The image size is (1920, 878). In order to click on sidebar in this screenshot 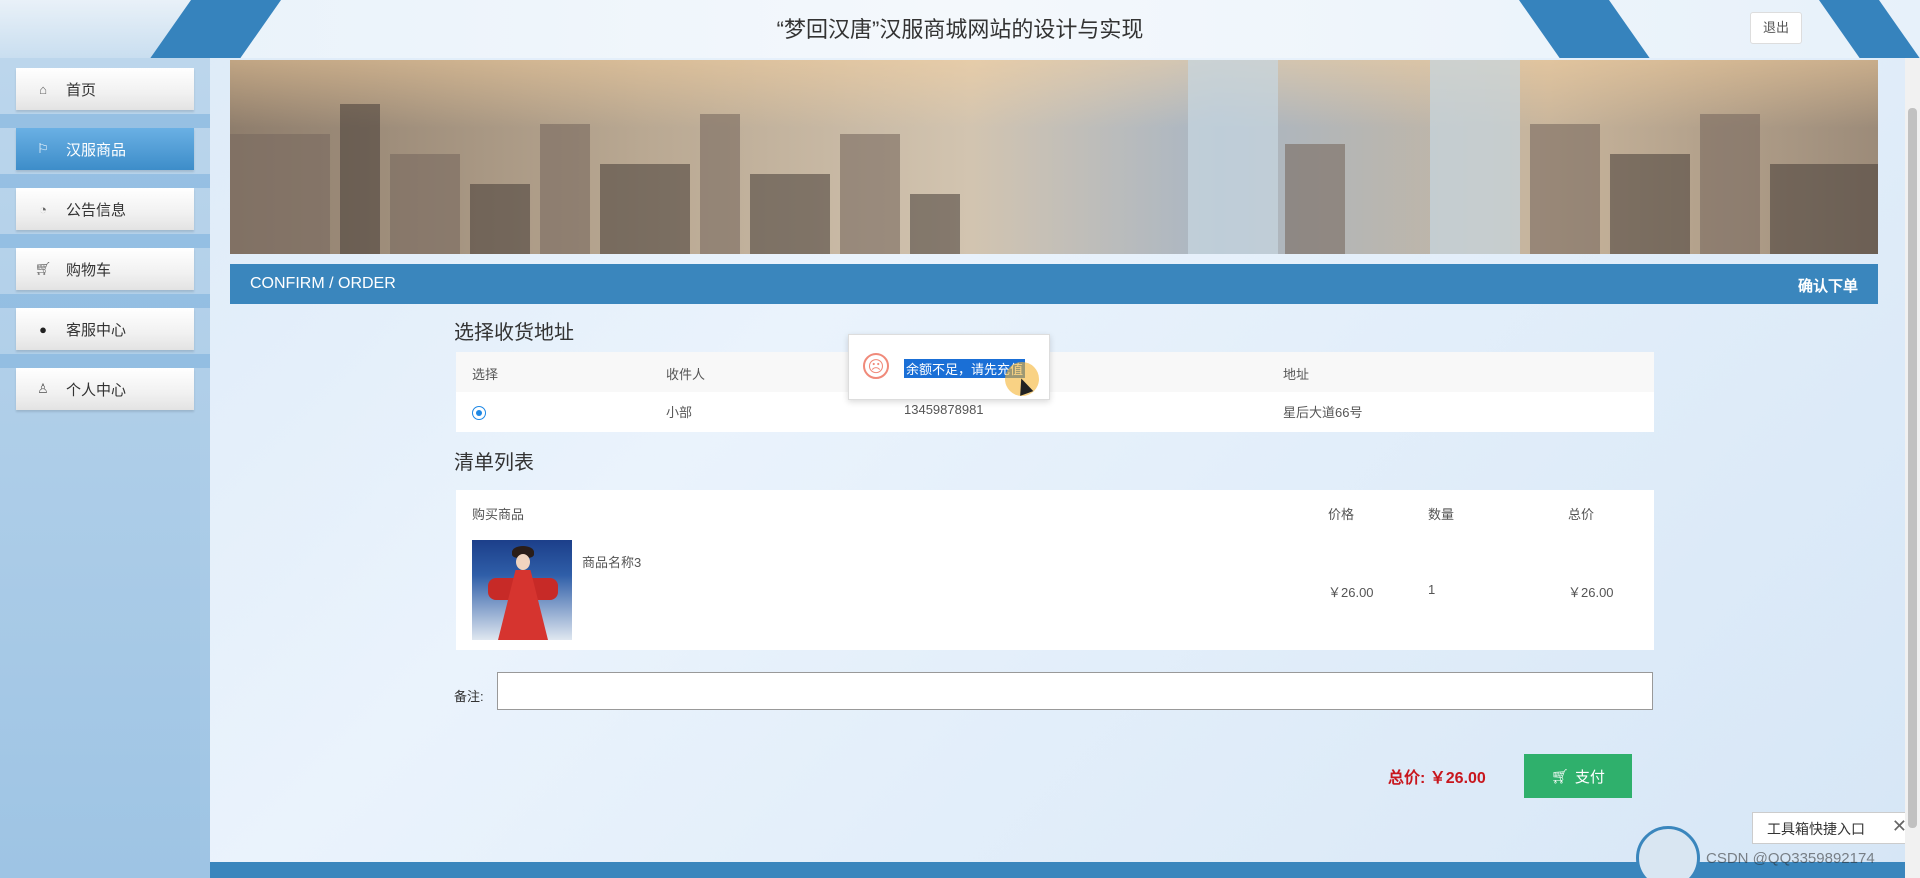, I will do `click(105, 468)`.